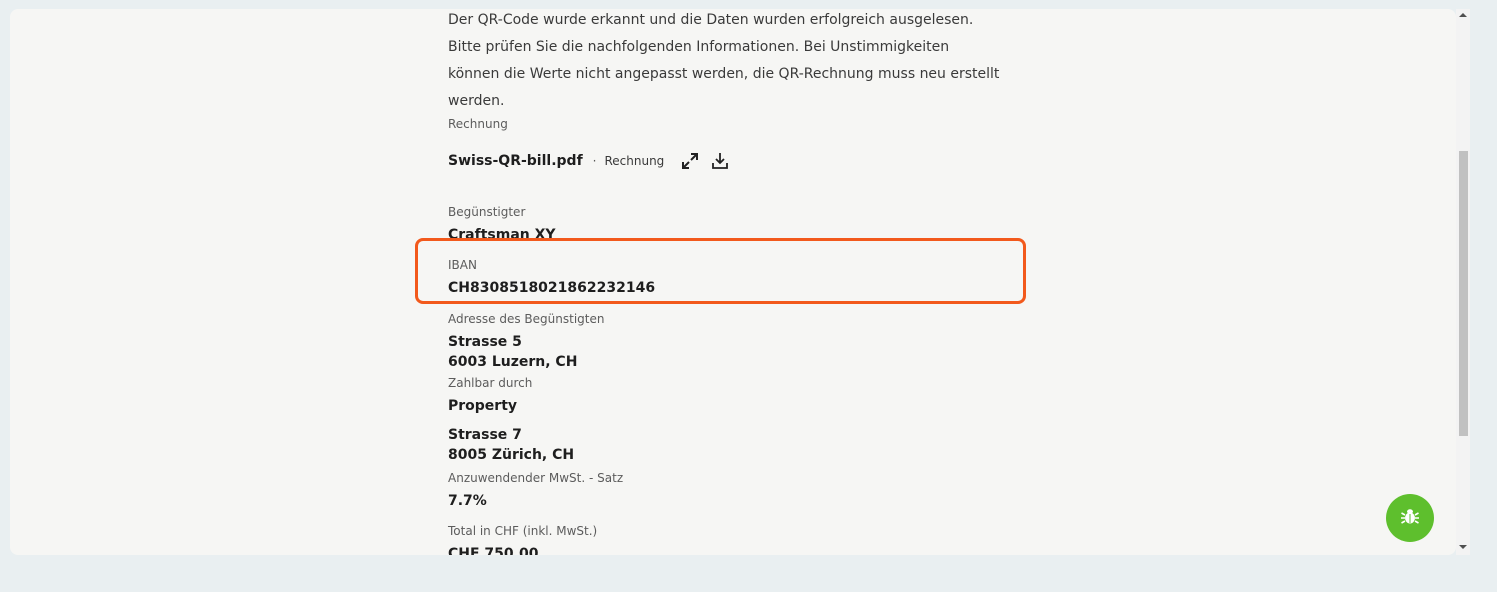  I want to click on expand-icon, so click(690, 161).